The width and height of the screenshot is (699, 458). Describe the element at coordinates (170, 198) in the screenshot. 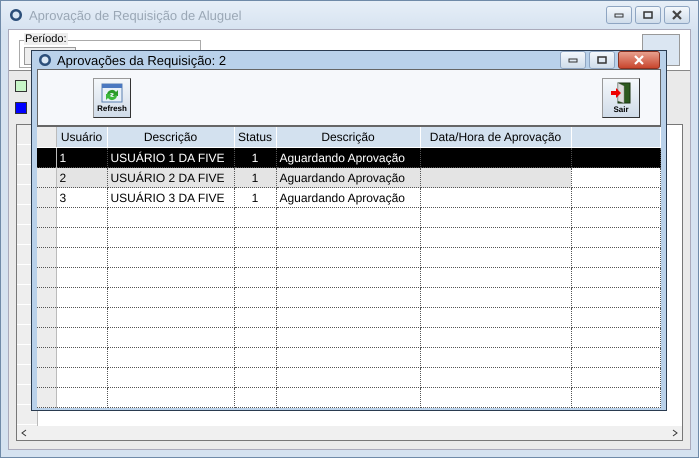

I see `table-cell: USUÁRIO 3 DA FIVE` at that location.